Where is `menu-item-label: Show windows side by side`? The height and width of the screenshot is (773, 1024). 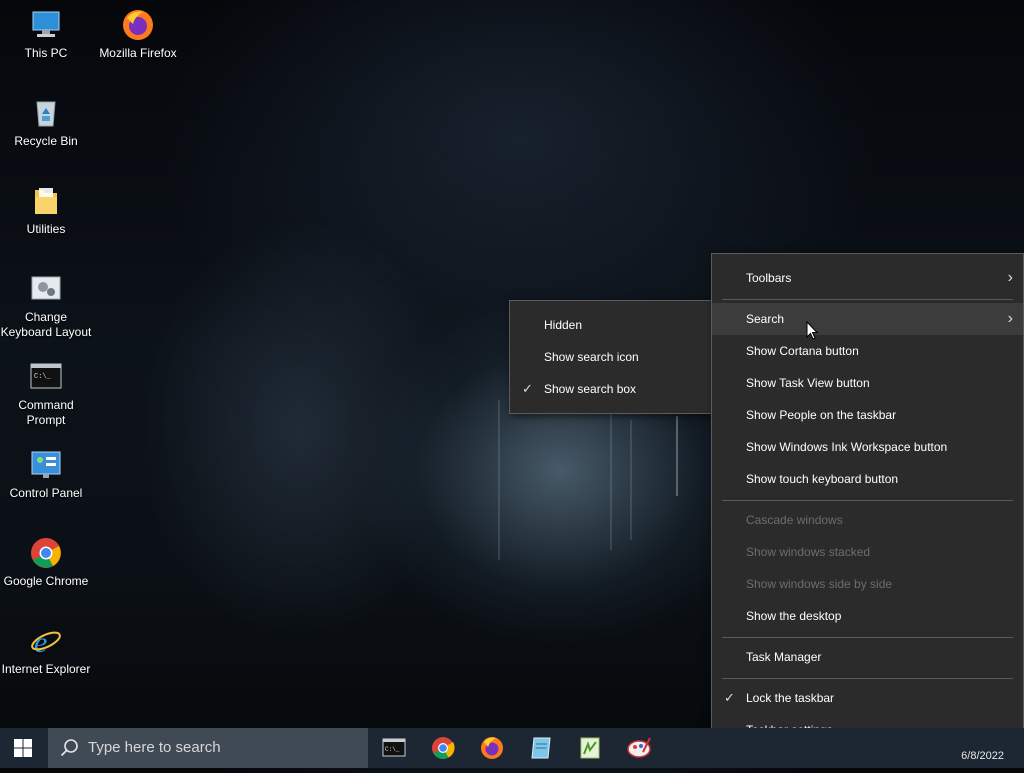
menu-item-label: Show windows side by side is located at coordinates (819, 584).